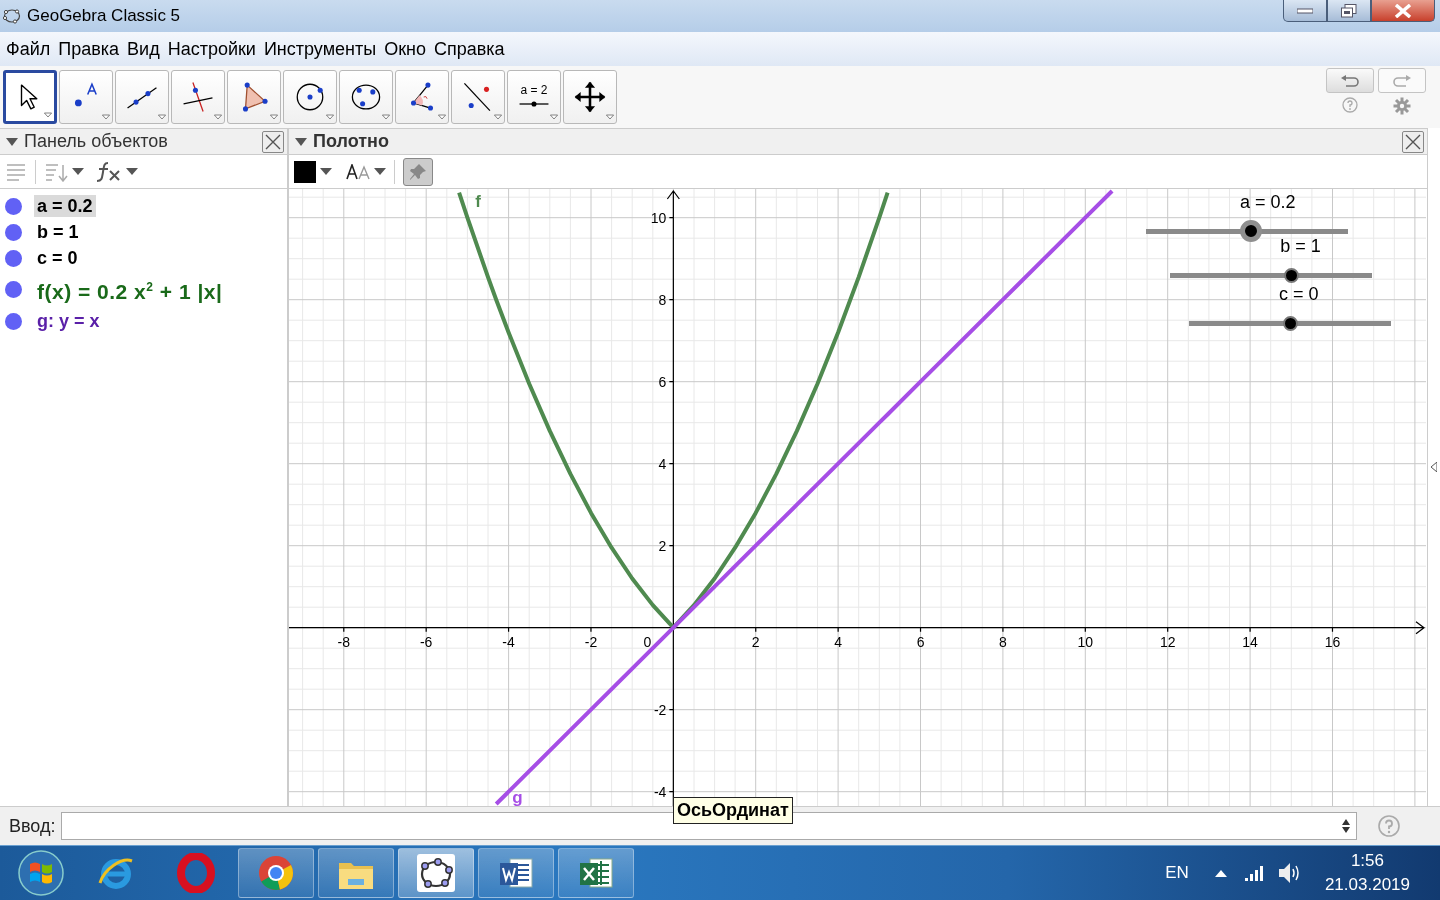 This screenshot has width=1440, height=900. Describe the element at coordinates (343, 641) in the screenshot. I see `axis-tick-label: -8` at that location.